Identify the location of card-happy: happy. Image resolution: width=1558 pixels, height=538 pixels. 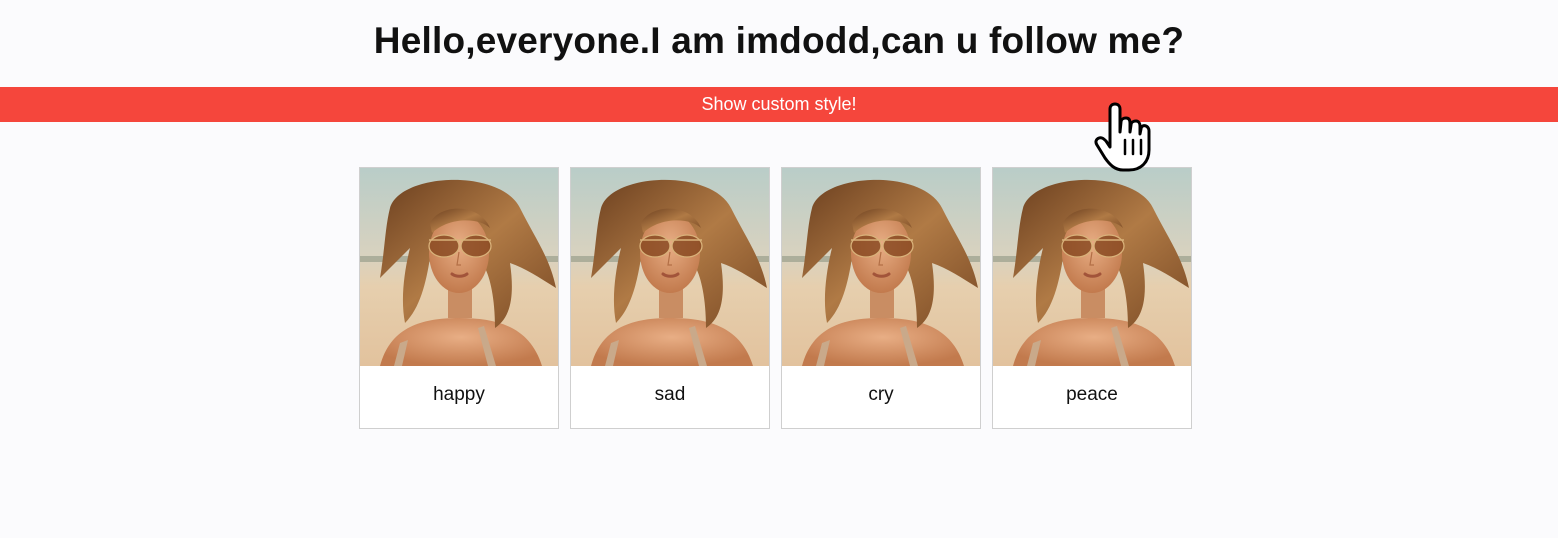
(459, 298).